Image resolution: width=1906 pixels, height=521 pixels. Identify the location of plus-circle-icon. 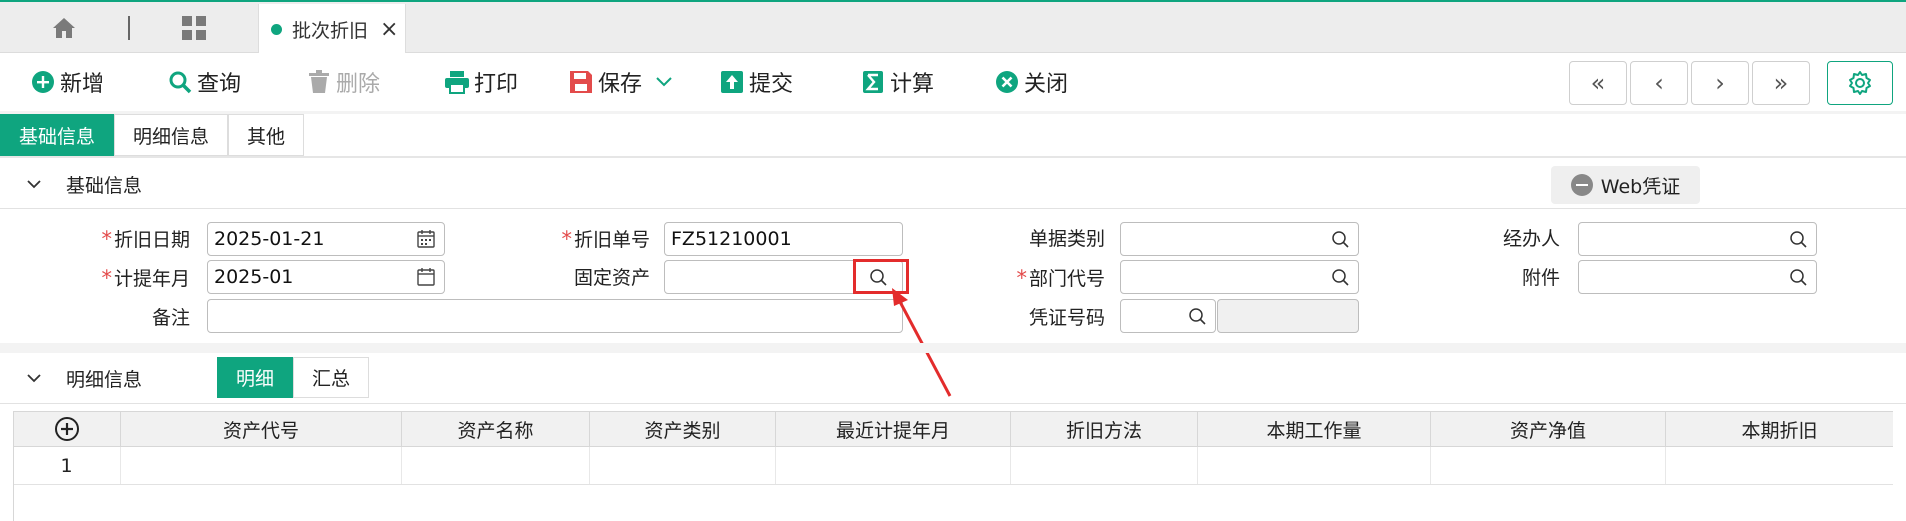
(66, 429).